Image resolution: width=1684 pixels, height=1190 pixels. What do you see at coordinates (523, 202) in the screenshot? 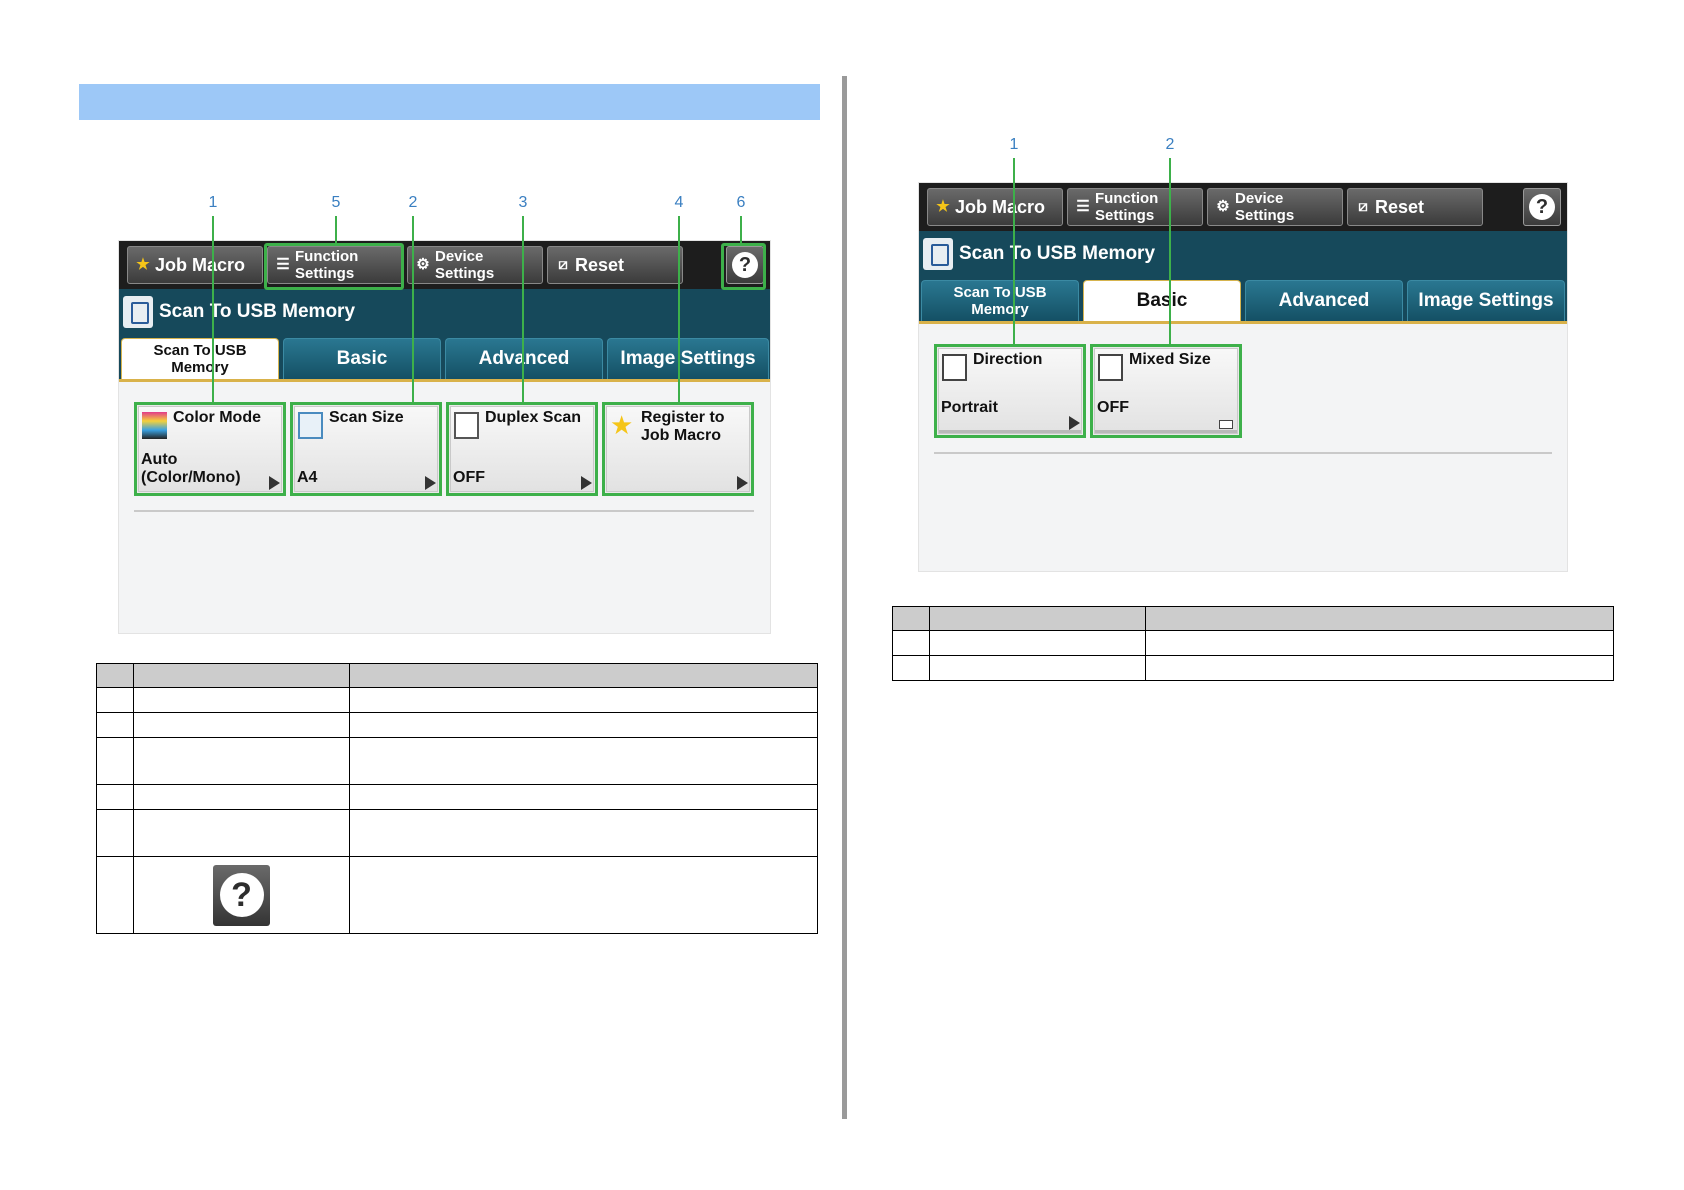
I see `callout-3: 3` at bounding box center [523, 202].